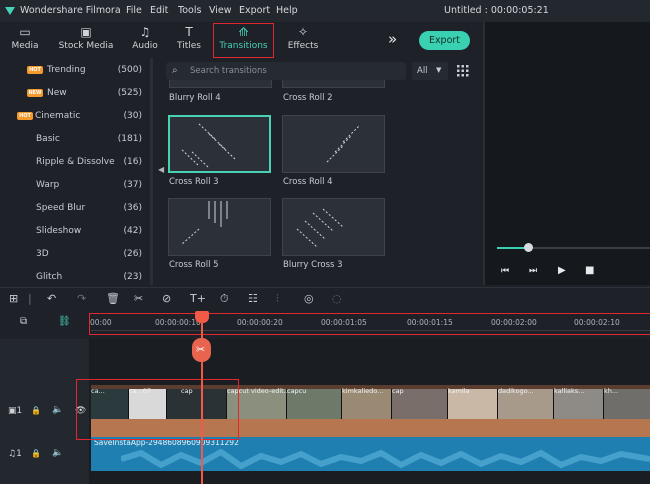  I want to click on skip-back-icon: ⏮, so click(505, 271).